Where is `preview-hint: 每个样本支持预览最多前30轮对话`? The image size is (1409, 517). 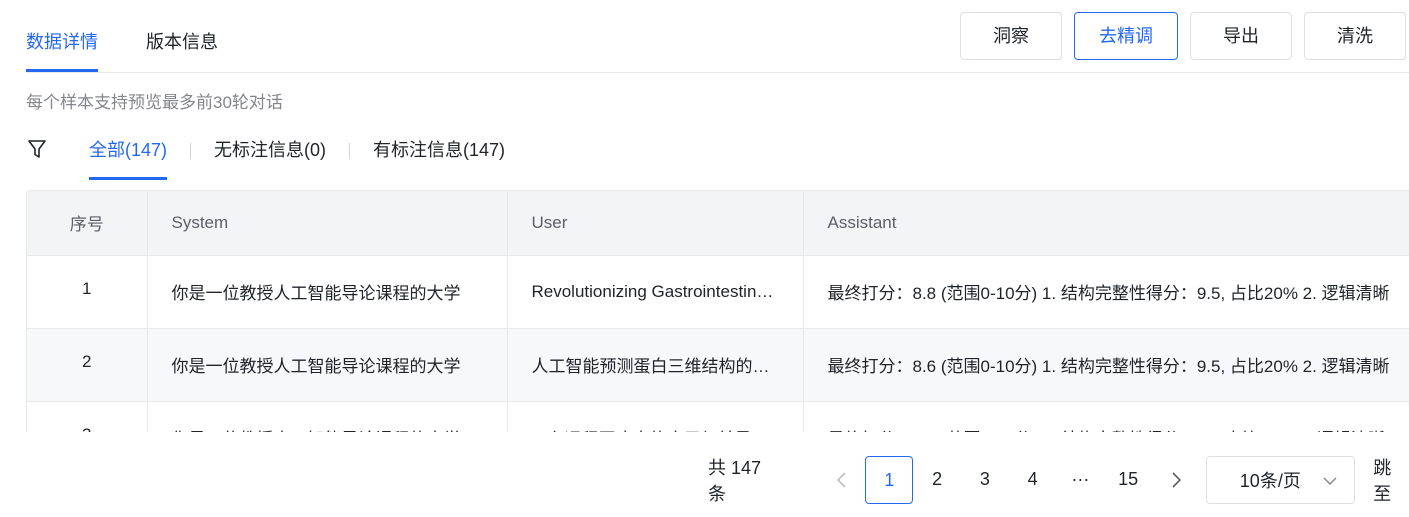
preview-hint: 每个样本支持预览最多前30轮对话 is located at coordinates (154, 102).